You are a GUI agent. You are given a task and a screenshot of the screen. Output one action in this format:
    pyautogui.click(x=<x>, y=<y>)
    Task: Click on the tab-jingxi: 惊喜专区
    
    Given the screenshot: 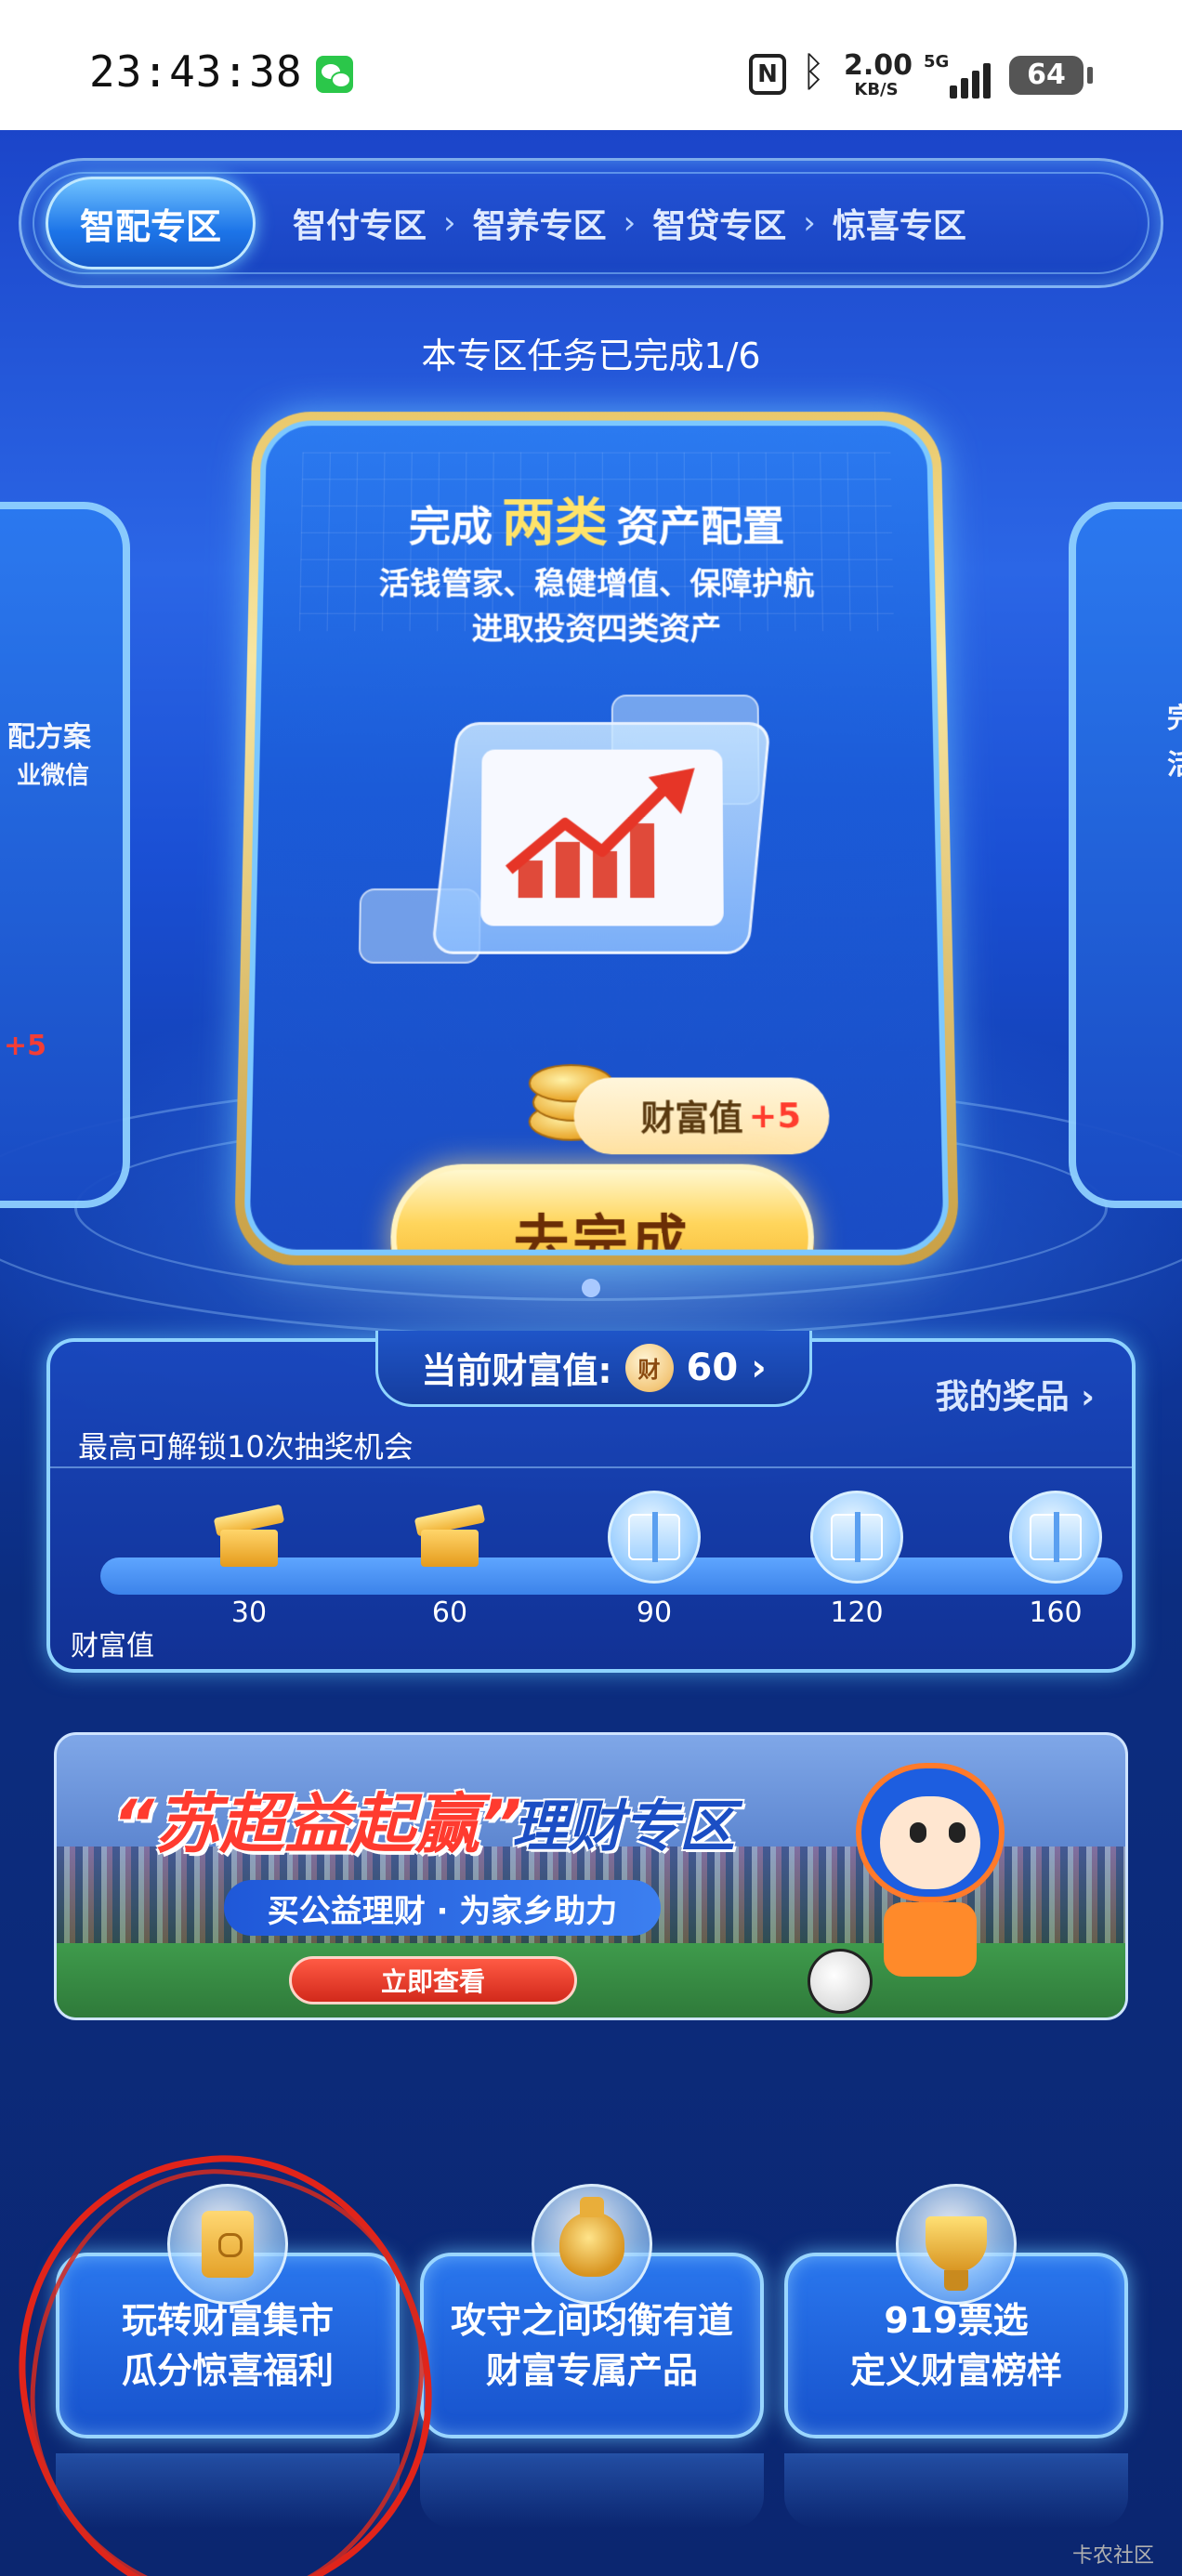 What is the action you would take?
    pyautogui.click(x=899, y=223)
    